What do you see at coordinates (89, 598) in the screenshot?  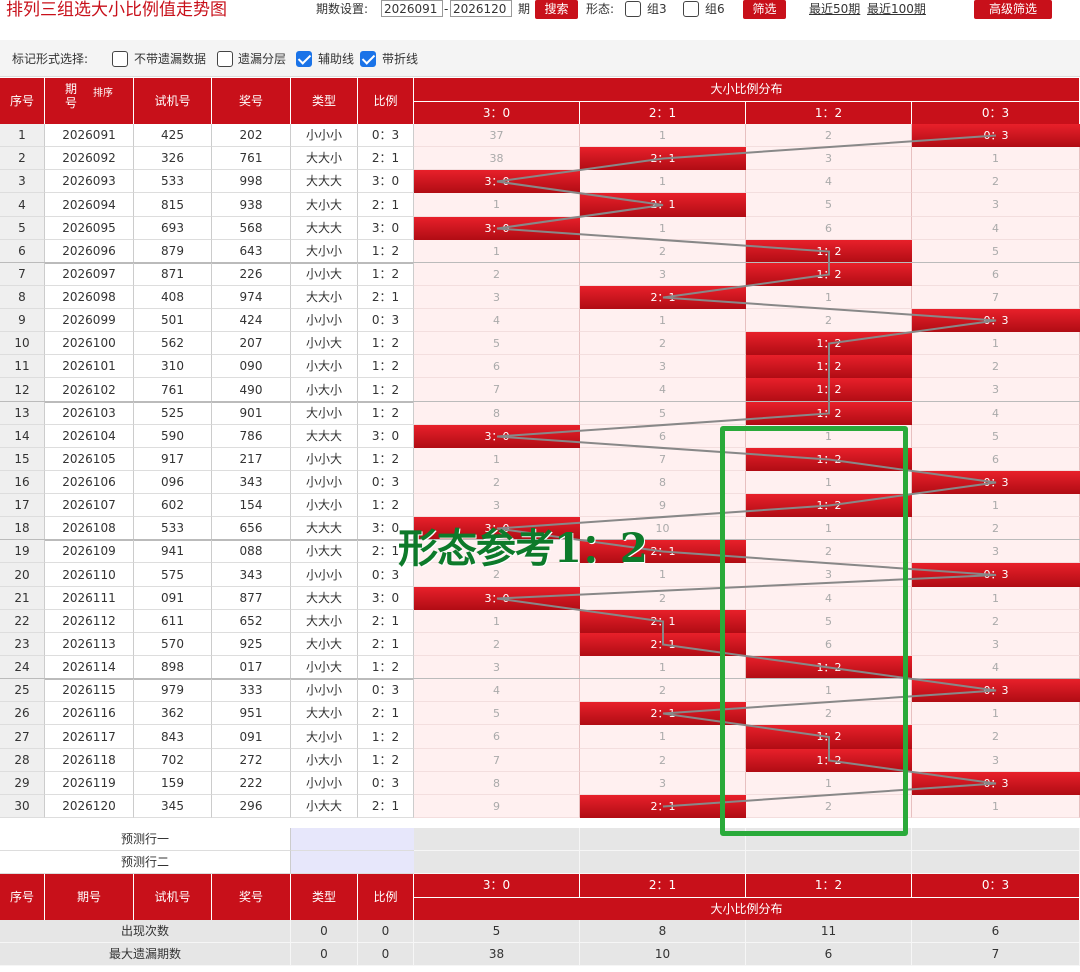 I see `row-period: 2026111` at bounding box center [89, 598].